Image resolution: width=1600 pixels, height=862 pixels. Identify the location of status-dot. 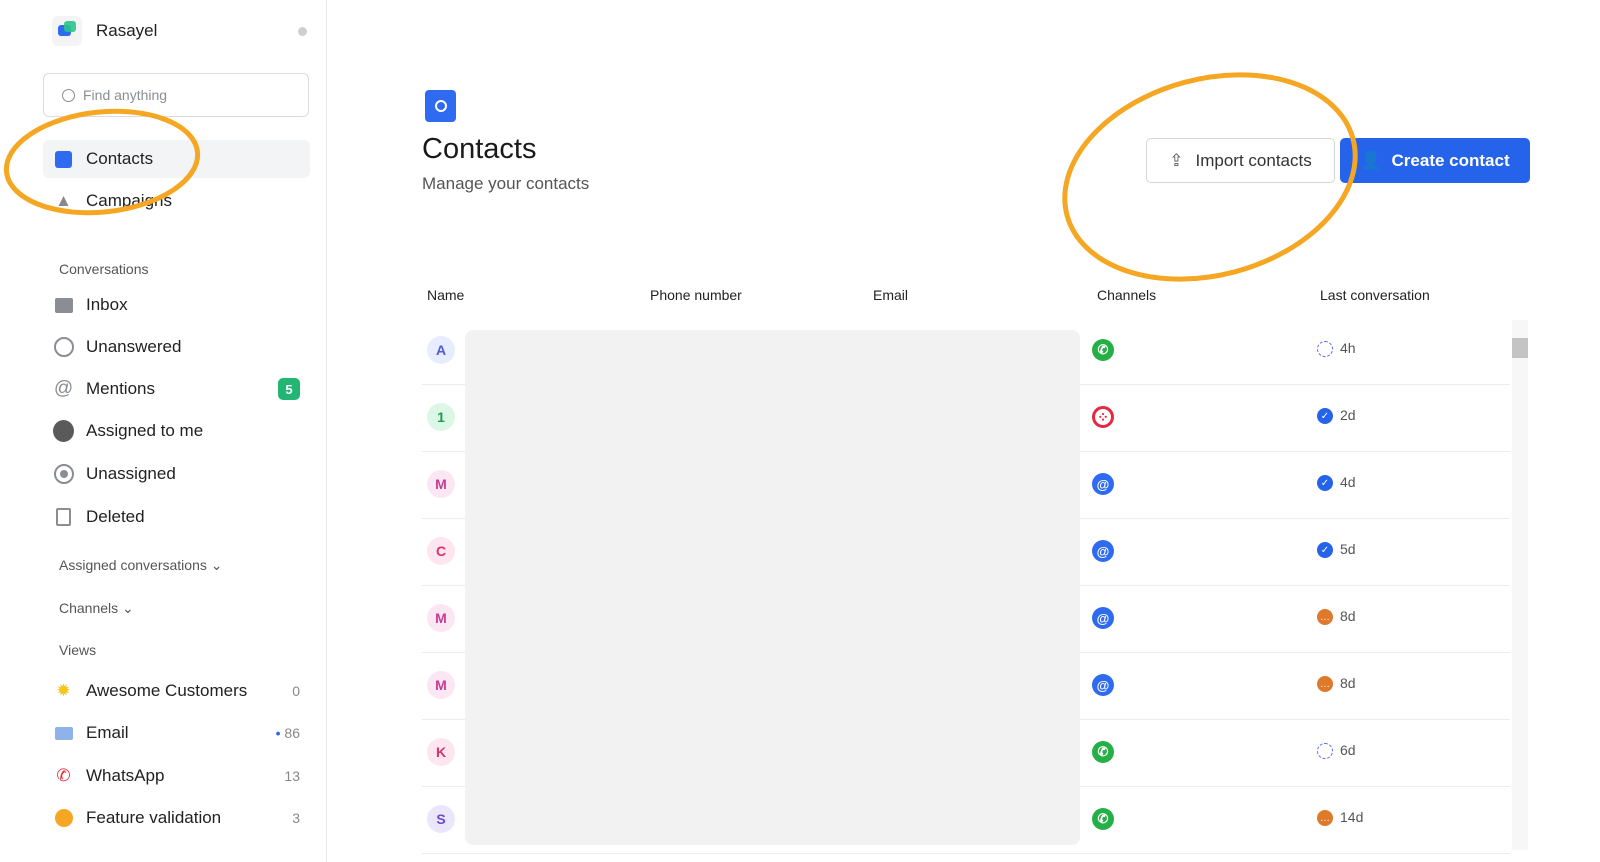
(302, 31).